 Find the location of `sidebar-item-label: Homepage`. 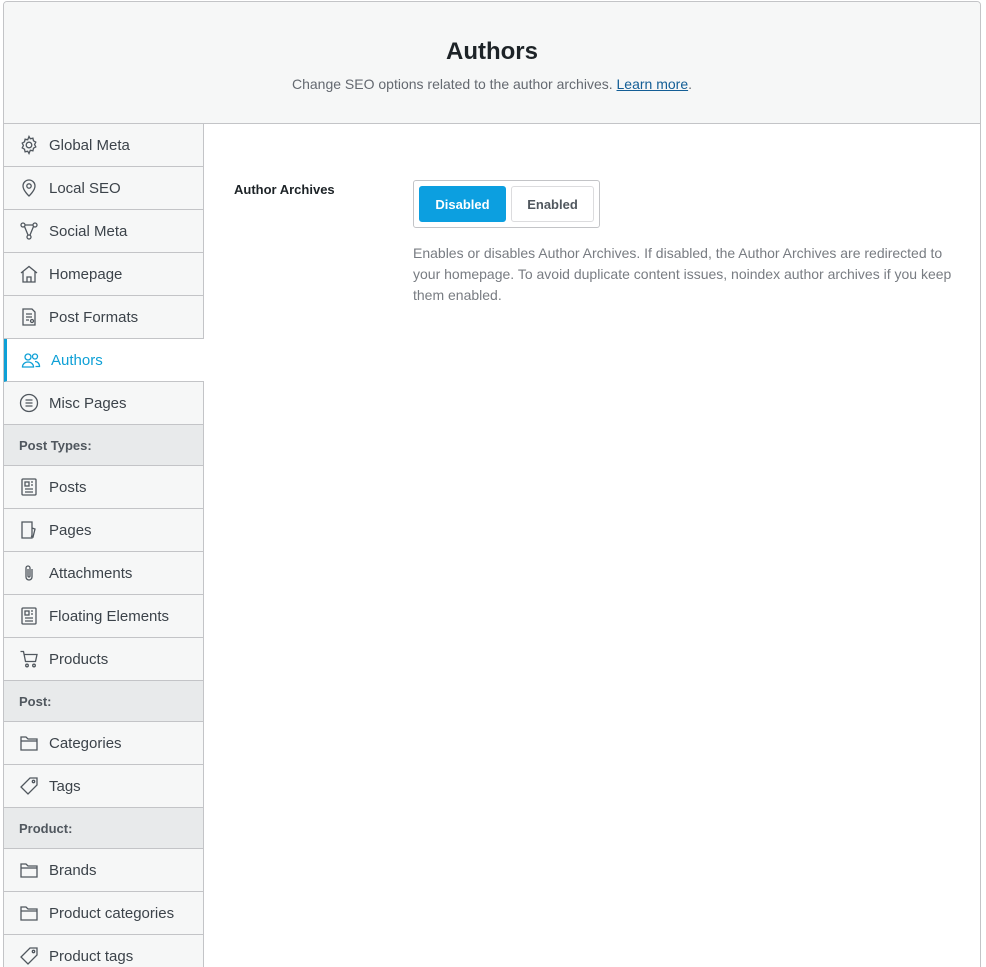

sidebar-item-label: Homepage is located at coordinates (86, 274).